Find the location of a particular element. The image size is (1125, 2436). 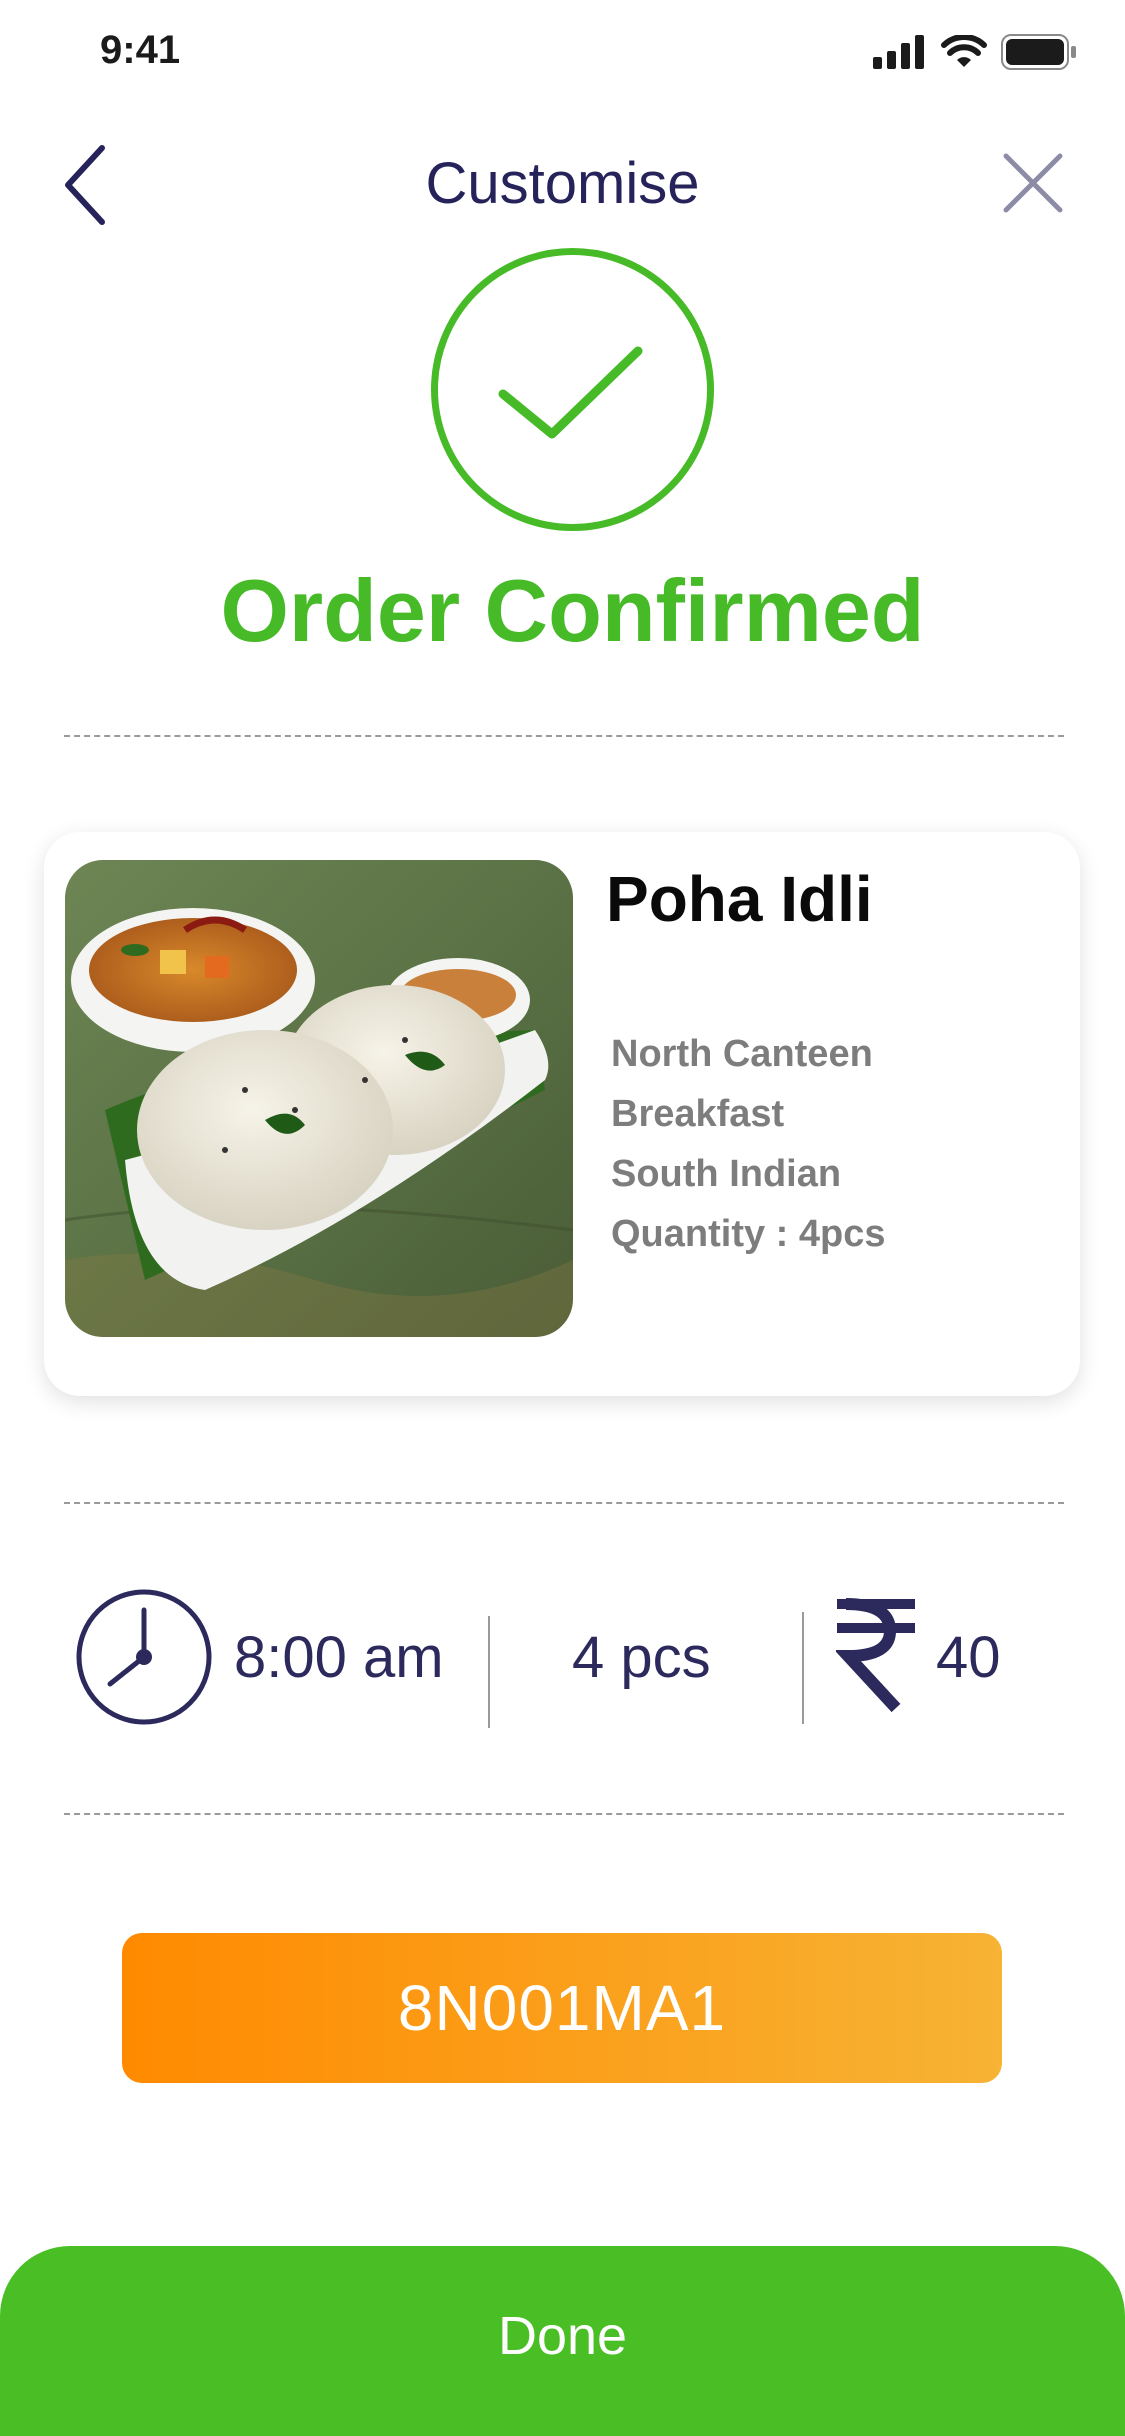

battery-icon is located at coordinates (1038, 52).